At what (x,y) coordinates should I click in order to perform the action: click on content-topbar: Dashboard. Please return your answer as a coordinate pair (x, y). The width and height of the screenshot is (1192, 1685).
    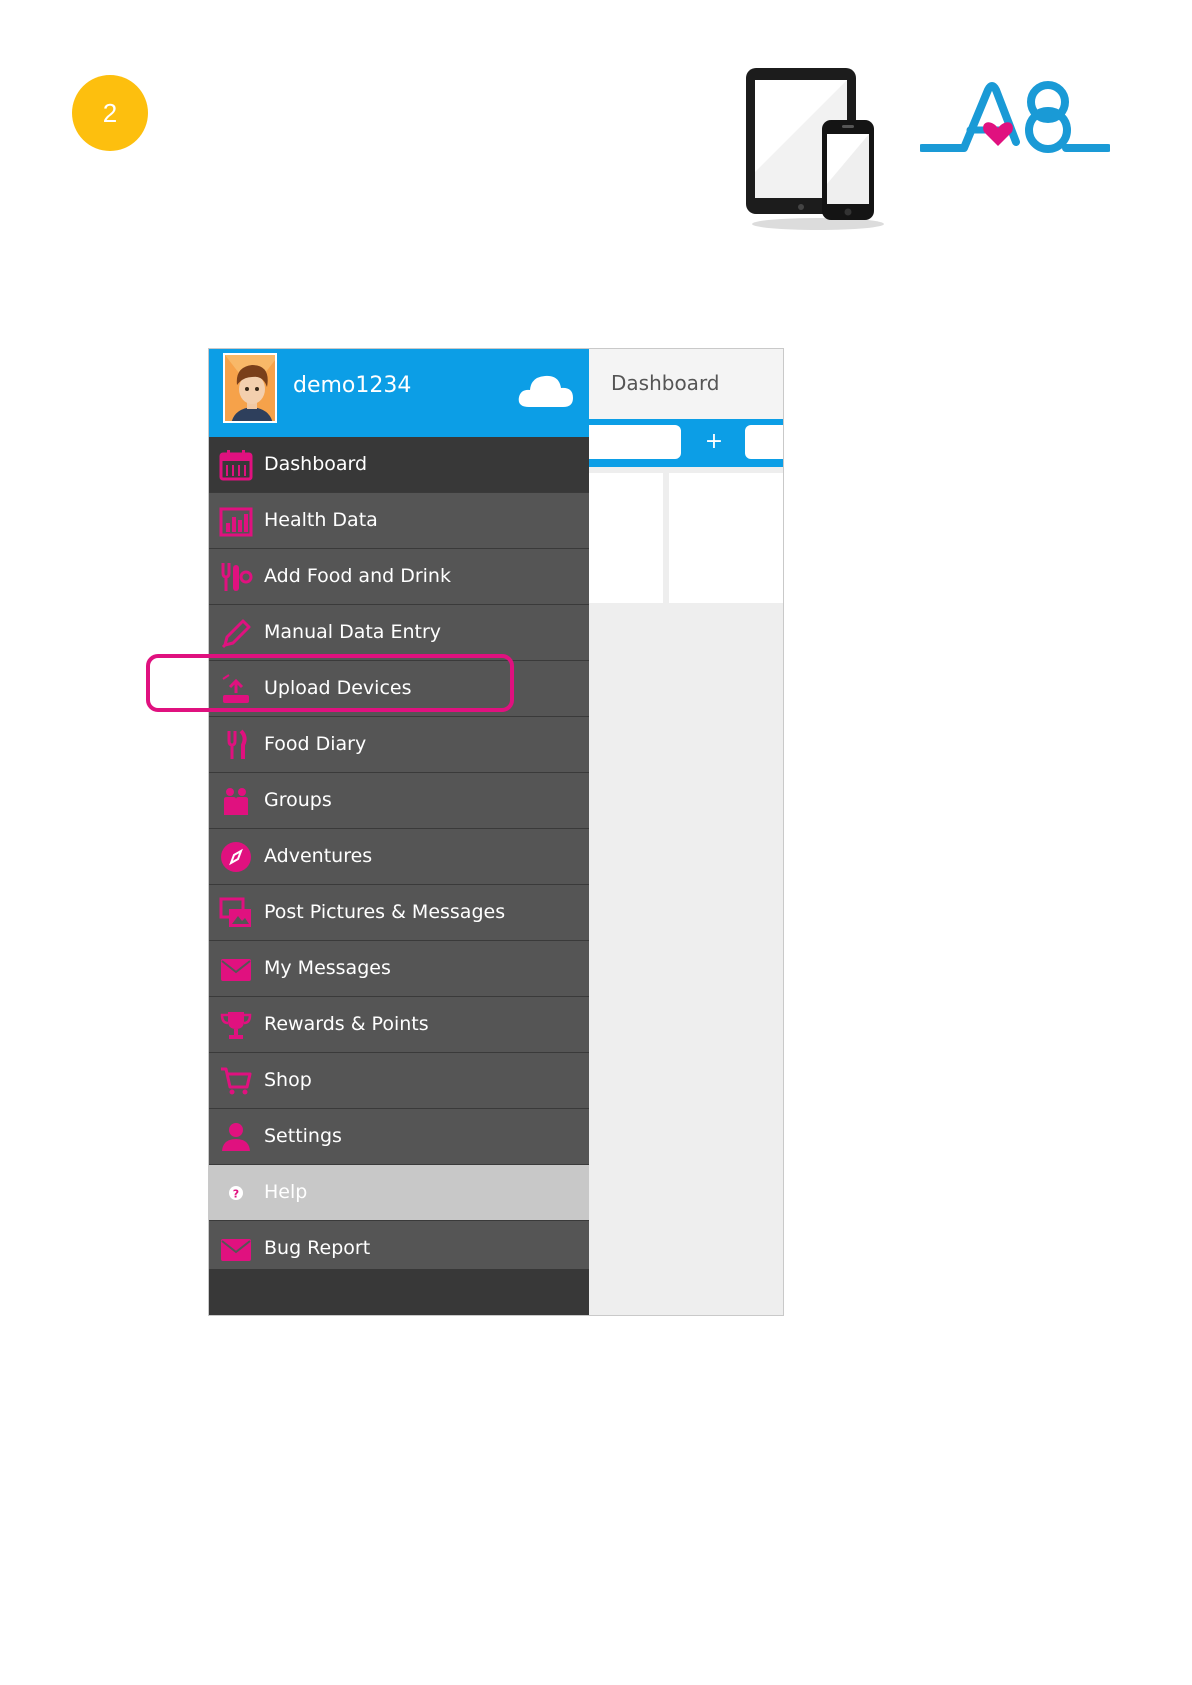
    Looking at the image, I should click on (686, 385).